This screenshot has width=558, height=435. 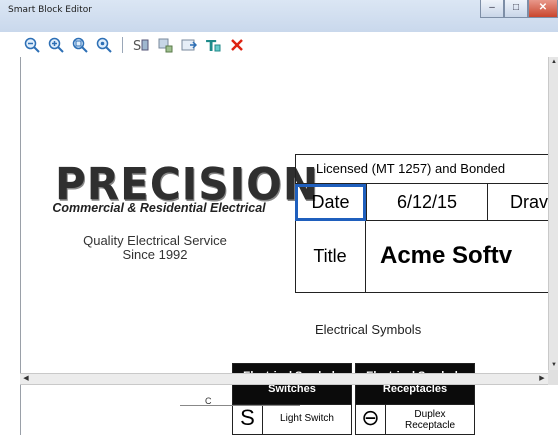 I want to click on window-controls: ‒ □ ✕, so click(x=519, y=10).